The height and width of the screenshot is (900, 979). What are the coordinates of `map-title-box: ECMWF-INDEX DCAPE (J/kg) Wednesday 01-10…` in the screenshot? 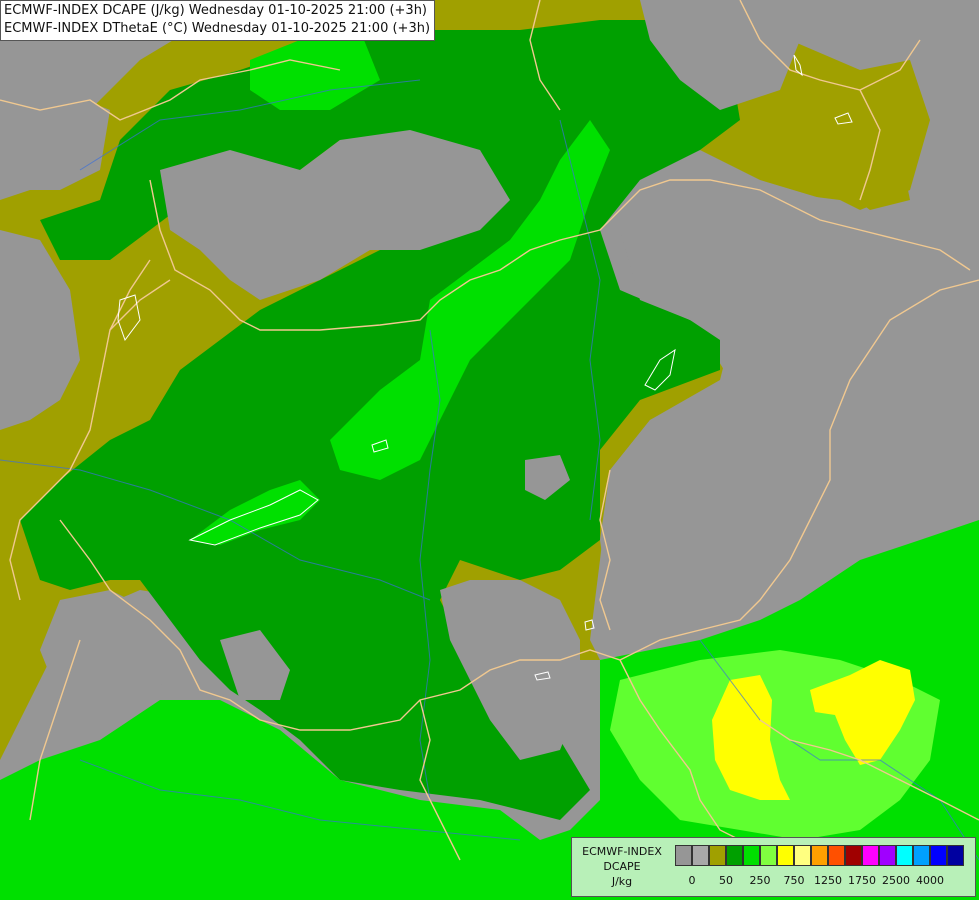 It's located at (218, 20).